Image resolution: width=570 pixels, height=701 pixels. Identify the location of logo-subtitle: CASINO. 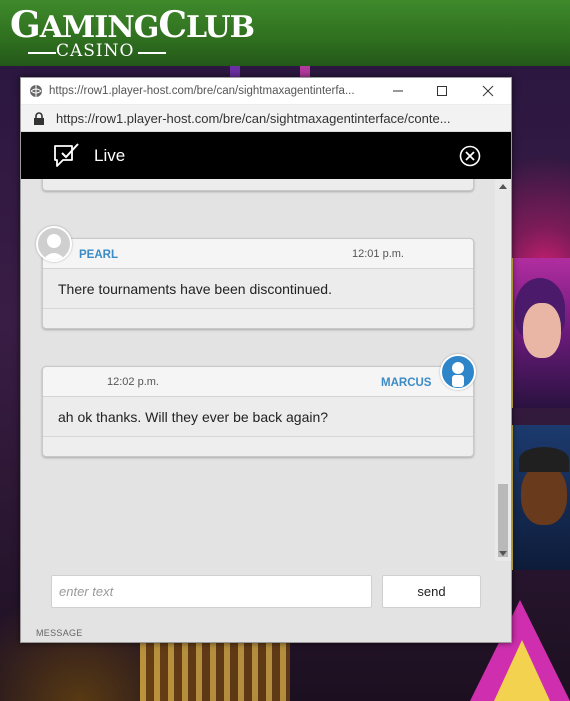
(95, 51).